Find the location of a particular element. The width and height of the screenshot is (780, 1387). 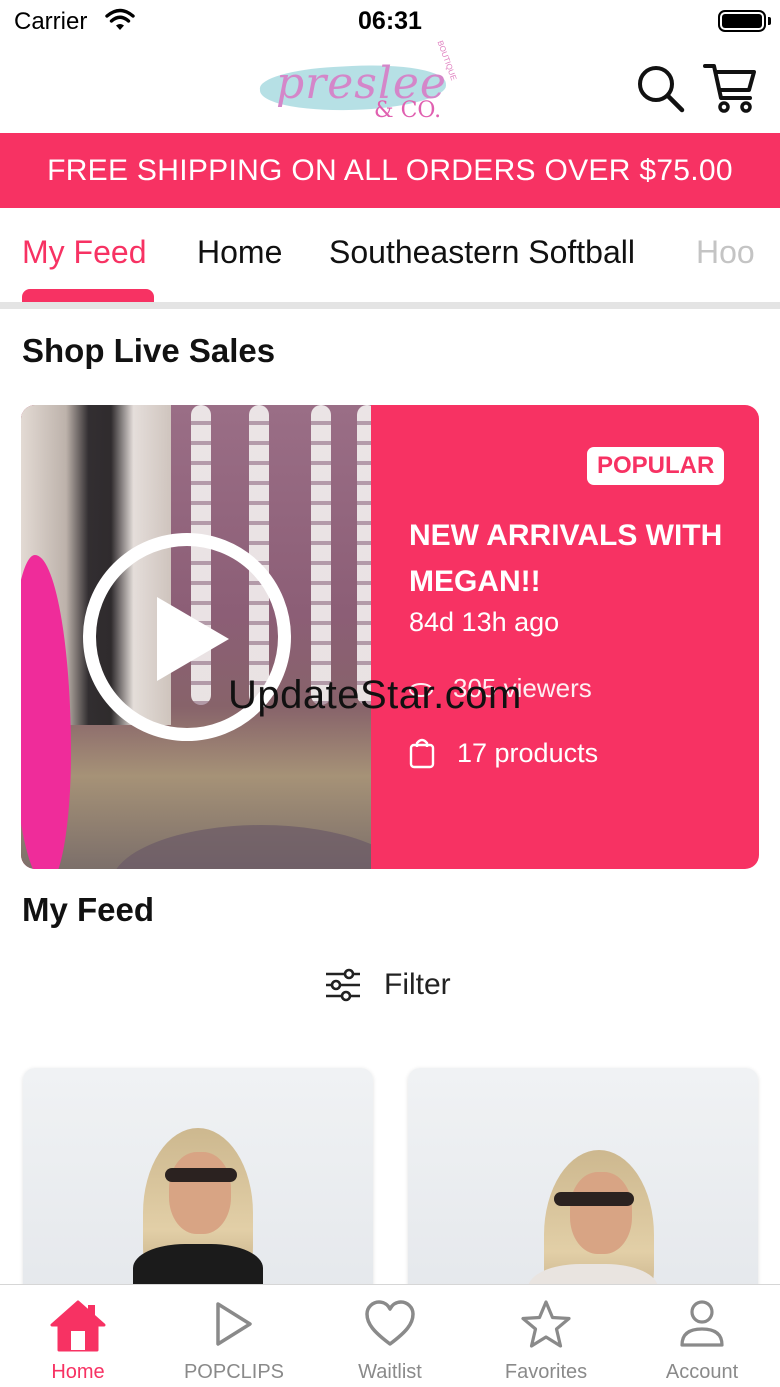

popular-badge: POPULAR is located at coordinates (656, 466).